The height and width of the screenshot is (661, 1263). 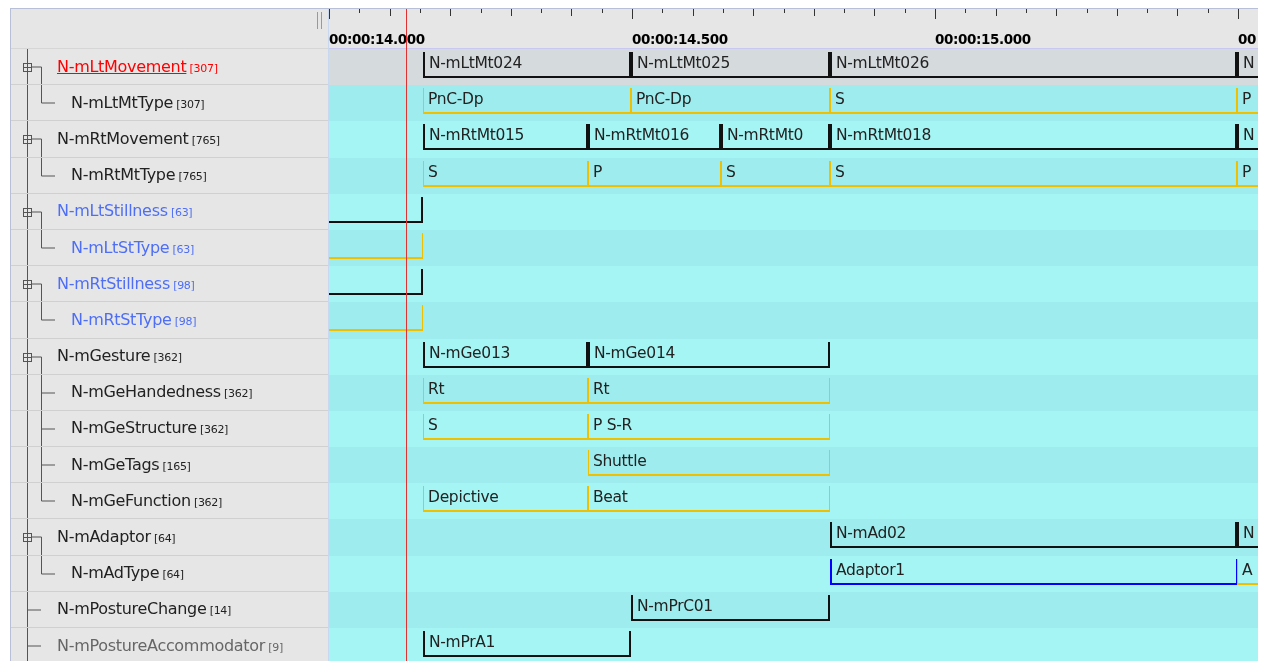 What do you see at coordinates (139, 176) in the screenshot?
I see `tier-name: N-mRtMtType [765]` at bounding box center [139, 176].